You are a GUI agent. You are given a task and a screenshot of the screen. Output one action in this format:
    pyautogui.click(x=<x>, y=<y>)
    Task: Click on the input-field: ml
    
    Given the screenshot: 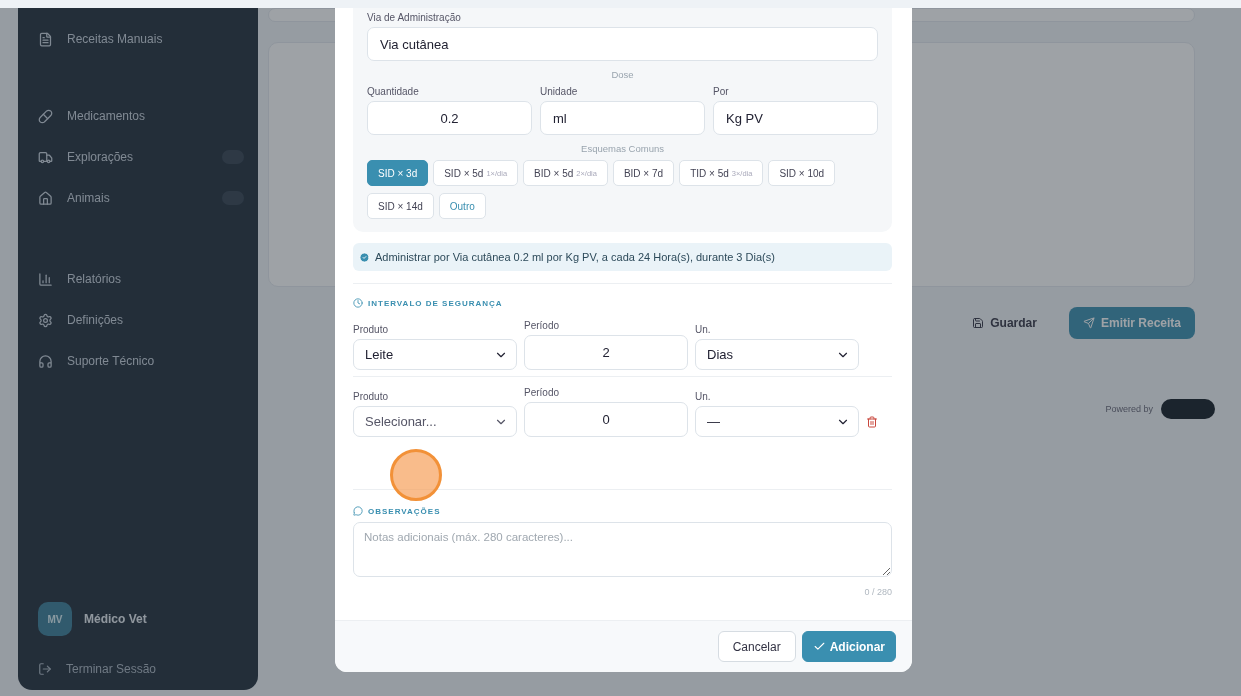 What is the action you would take?
    pyautogui.click(x=622, y=118)
    